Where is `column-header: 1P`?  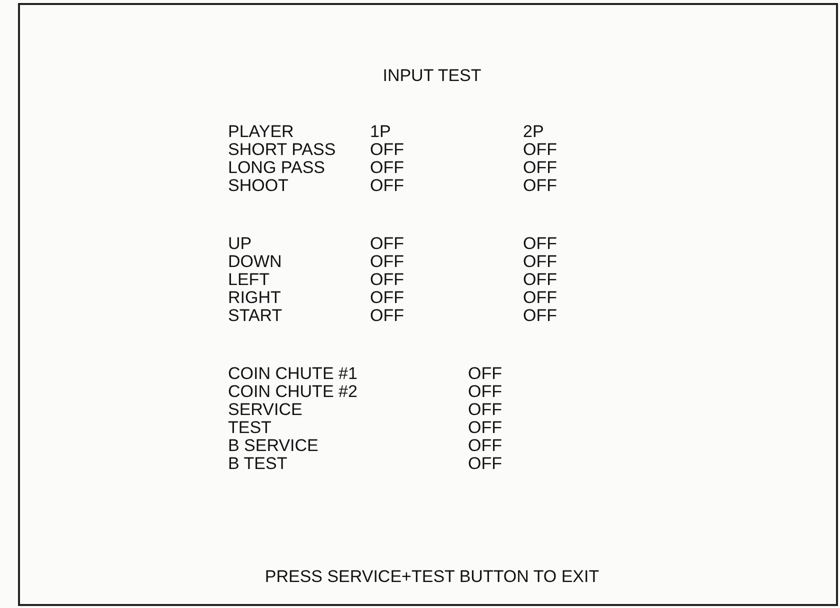
column-header: 1P is located at coordinates (381, 132).